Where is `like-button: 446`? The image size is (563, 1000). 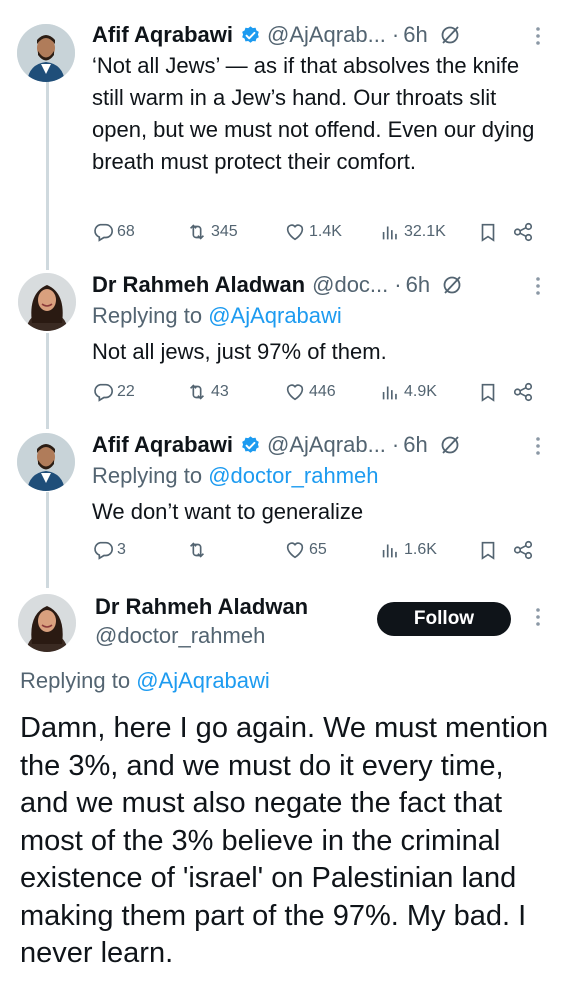 like-button: 446 is located at coordinates (310, 392).